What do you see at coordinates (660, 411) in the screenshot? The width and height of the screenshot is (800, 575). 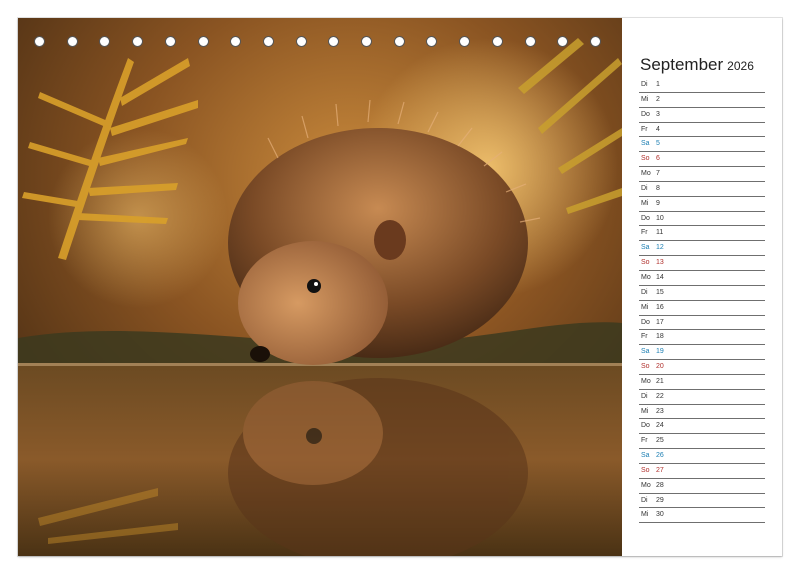 I see `day-number: 23` at bounding box center [660, 411].